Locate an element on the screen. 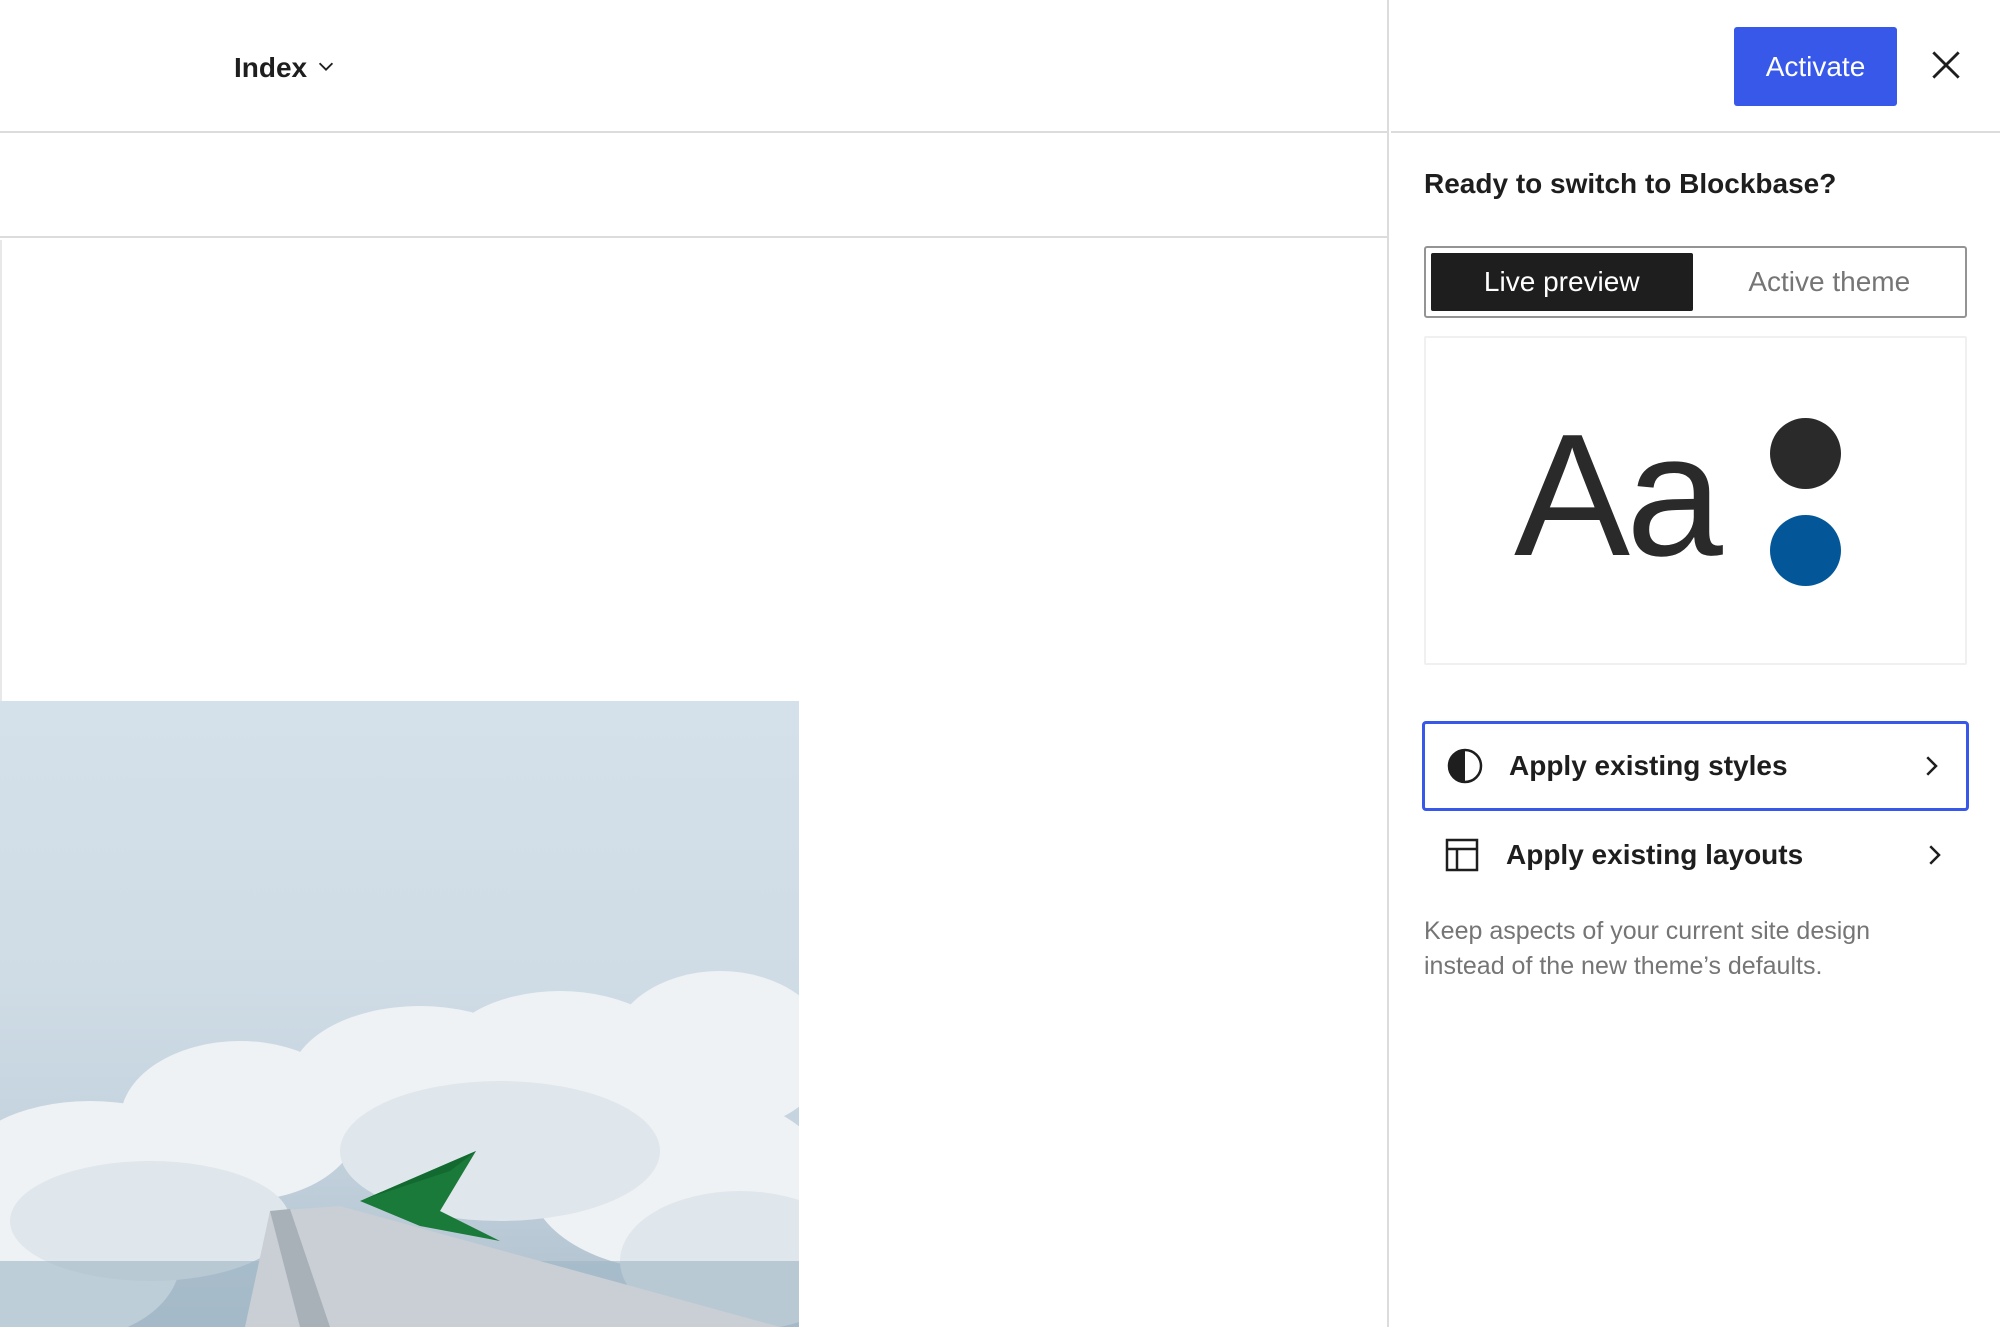 The width and height of the screenshot is (2000, 1327). apply-existing-styles-button: Apply existing styles is located at coordinates (1695, 766).